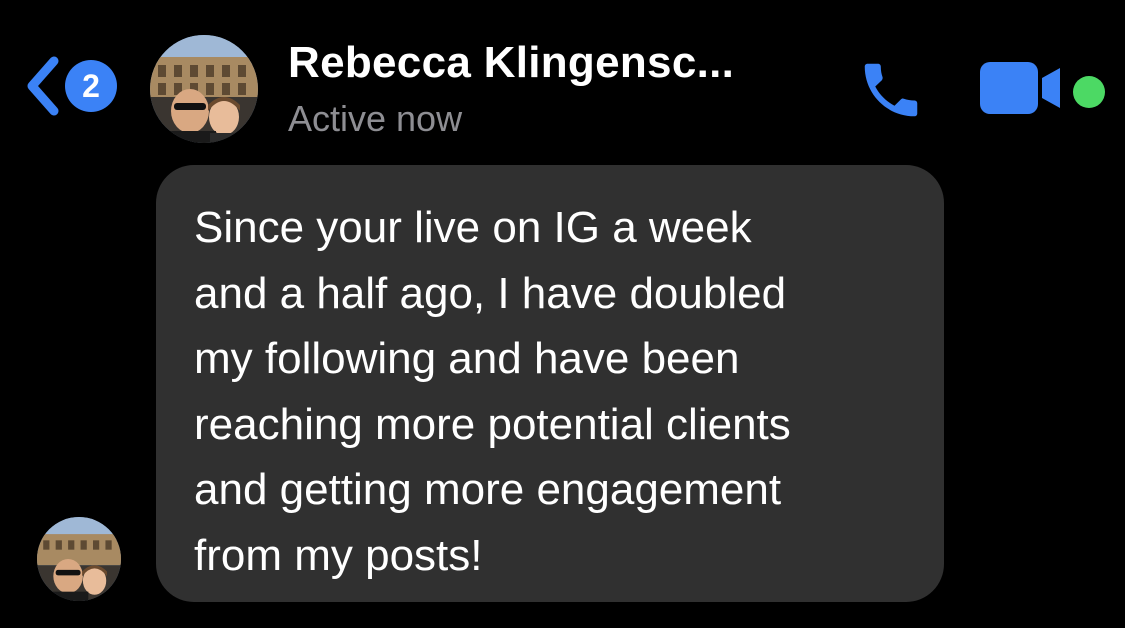  What do you see at coordinates (1020, 88) in the screenshot?
I see `video-camera-icon` at bounding box center [1020, 88].